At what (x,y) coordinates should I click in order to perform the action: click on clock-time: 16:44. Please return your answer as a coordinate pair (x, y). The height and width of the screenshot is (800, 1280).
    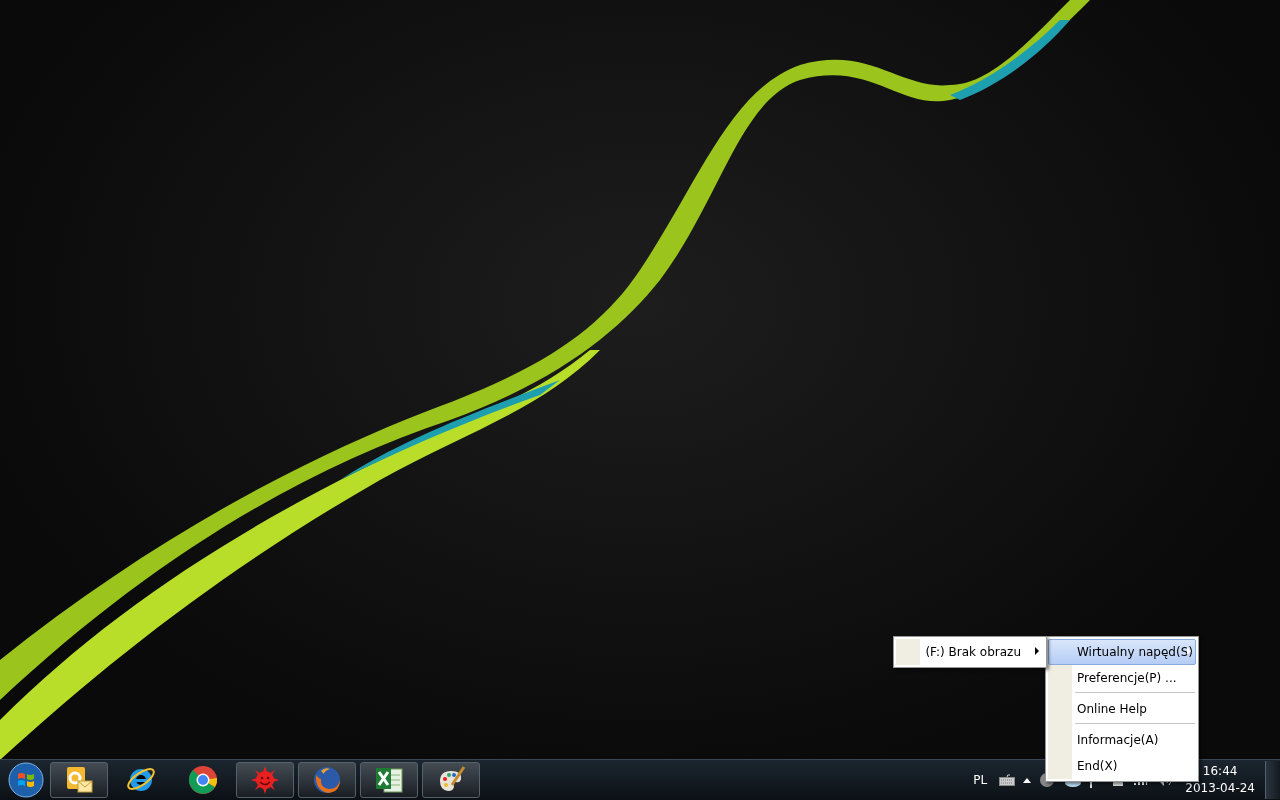
    Looking at the image, I should click on (1220, 771).